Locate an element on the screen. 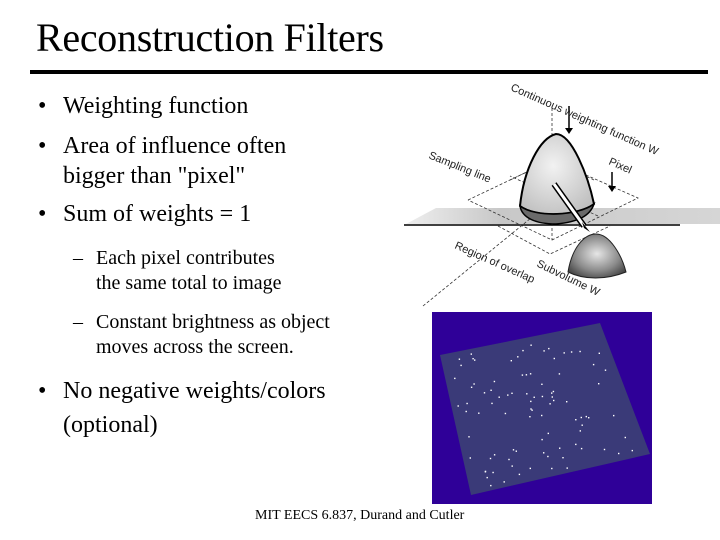 The width and height of the screenshot is (720, 540). title-rule is located at coordinates (369, 72).